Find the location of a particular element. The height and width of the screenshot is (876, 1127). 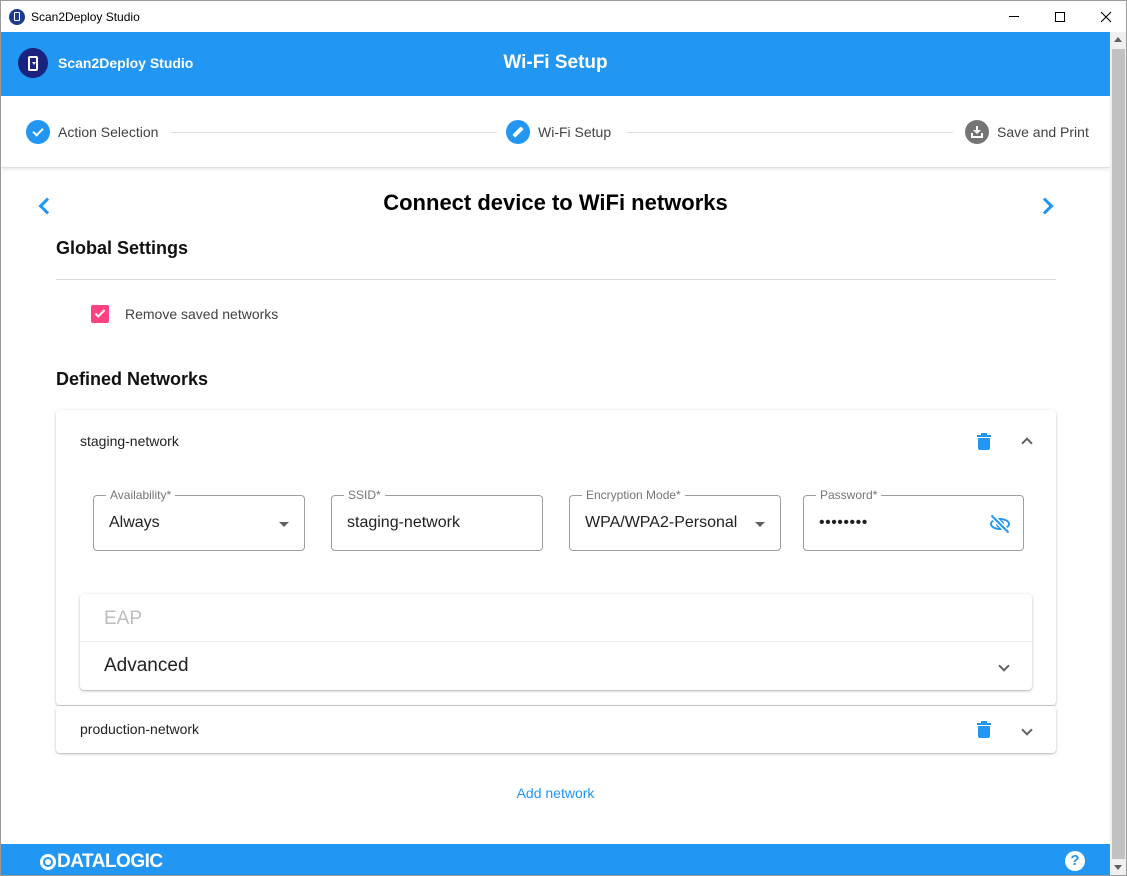

page-title: Connect device to WiFi networks is located at coordinates (555, 202).